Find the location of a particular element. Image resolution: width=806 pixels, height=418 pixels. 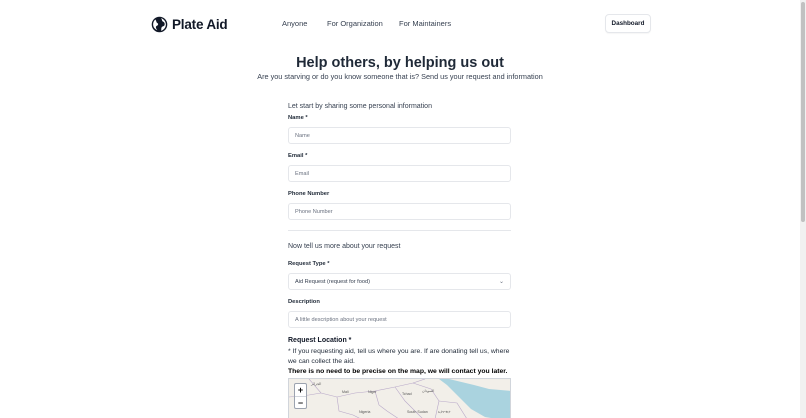

globe-icon is located at coordinates (159, 24).